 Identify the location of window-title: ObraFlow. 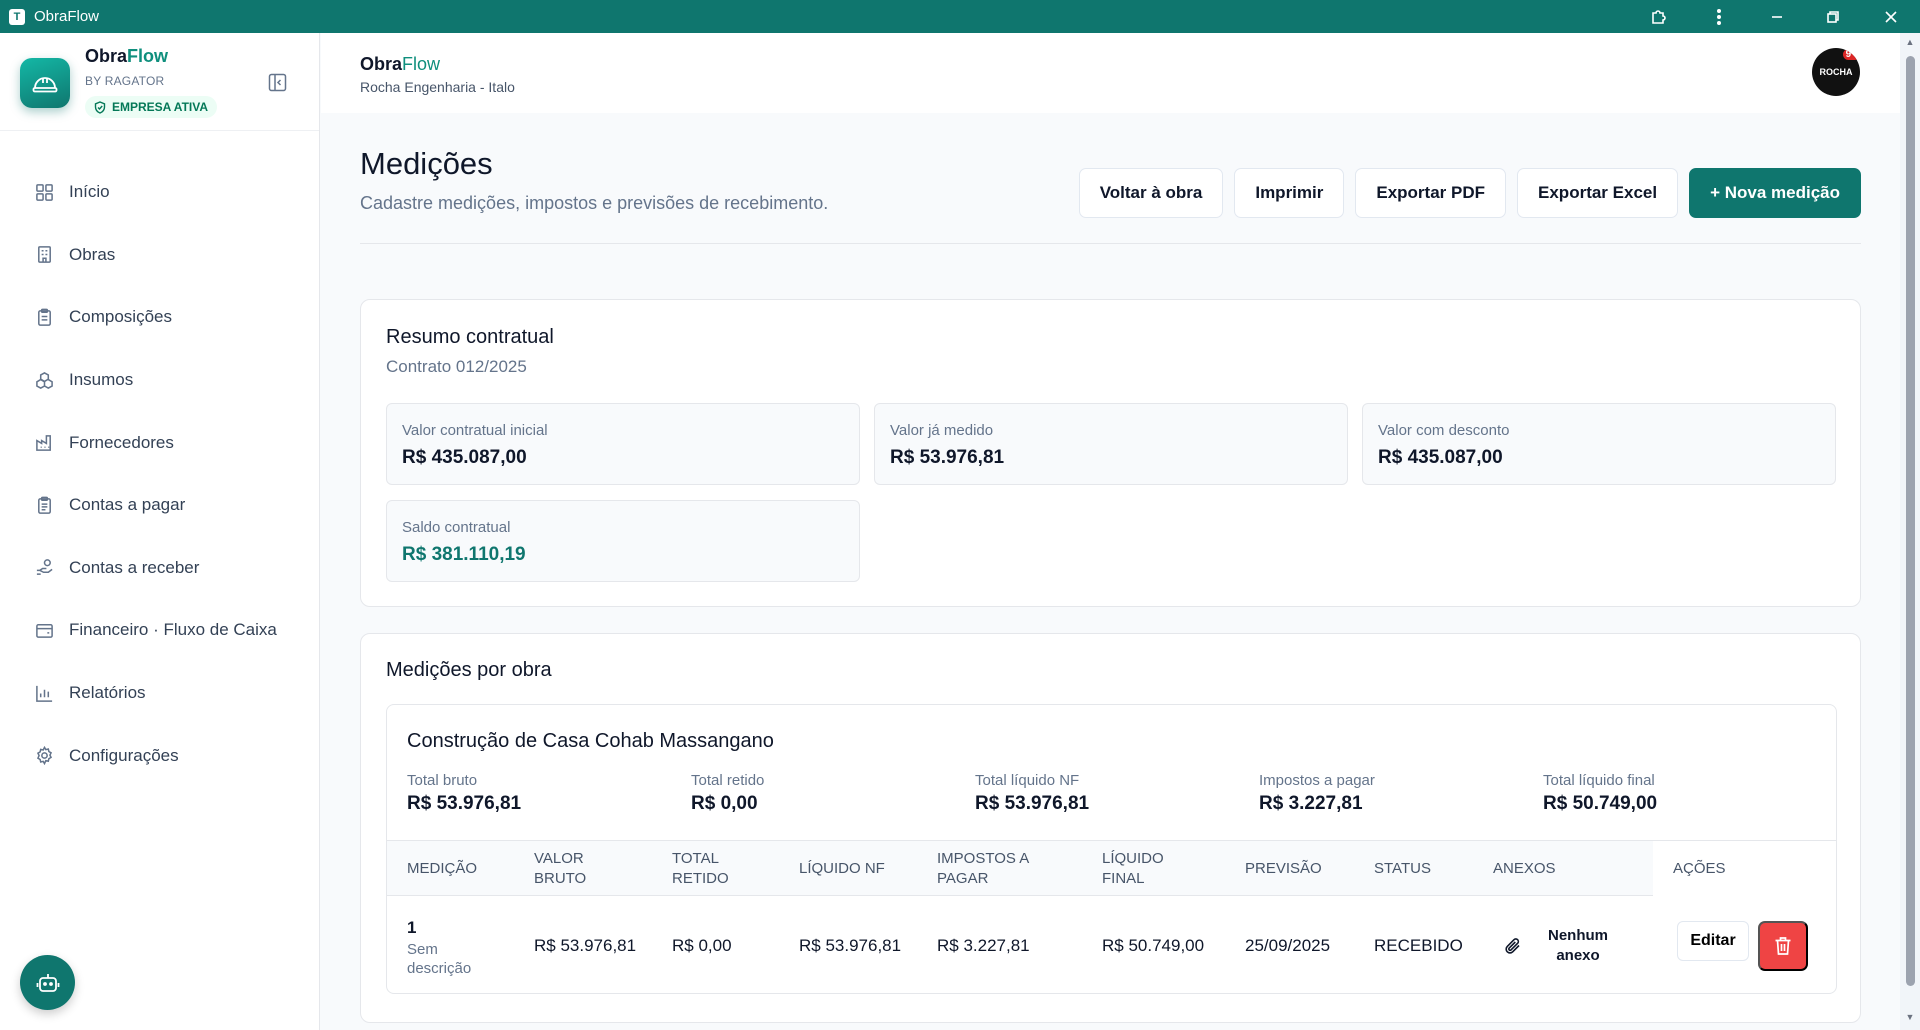
(67, 16).